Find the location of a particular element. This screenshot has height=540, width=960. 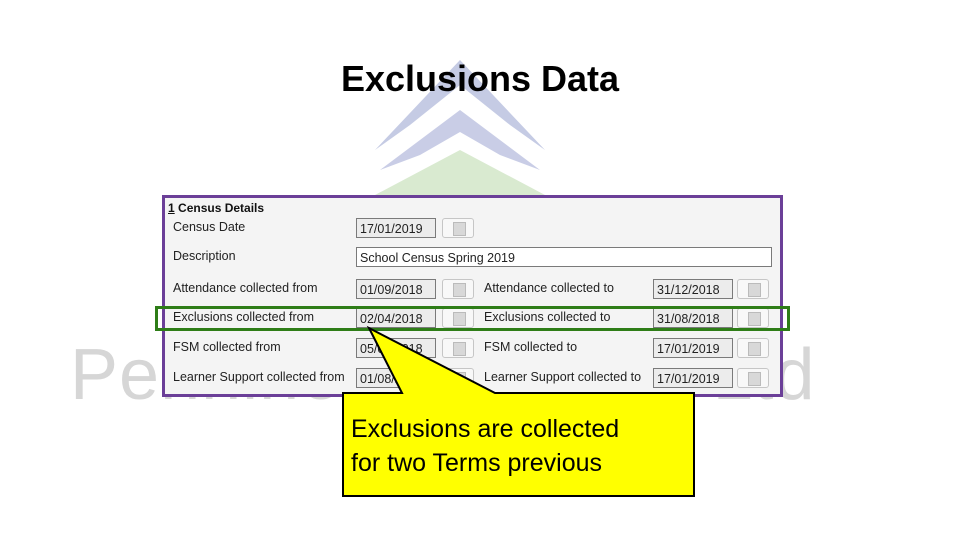

callout-line-1: Exclusions are collected is located at coordinates (485, 429).